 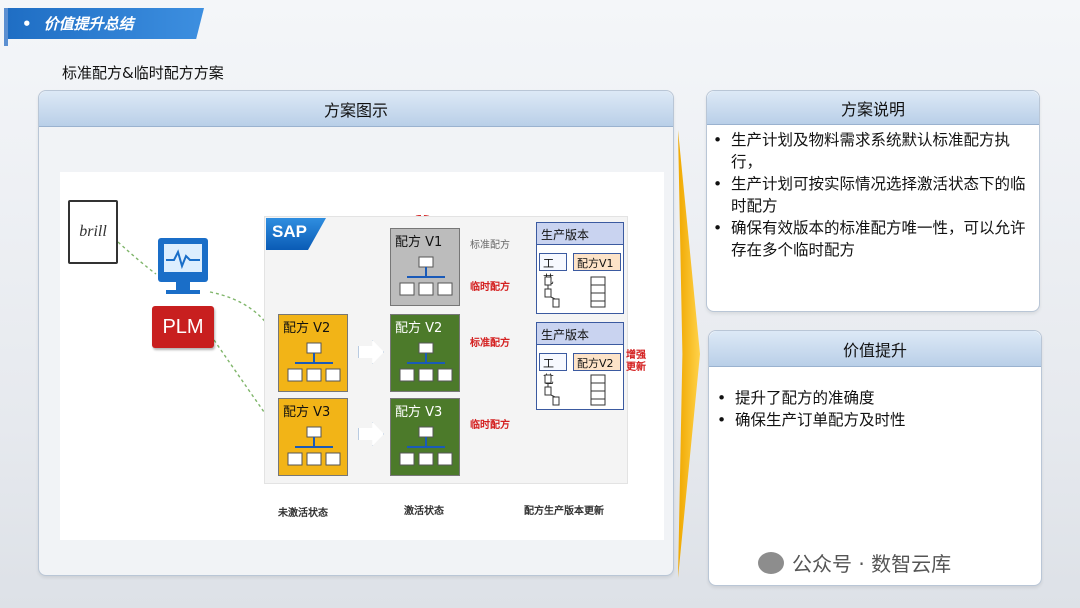 What do you see at coordinates (597, 362) in the screenshot?
I see `recipe-cell-v2: 配方V2` at bounding box center [597, 362].